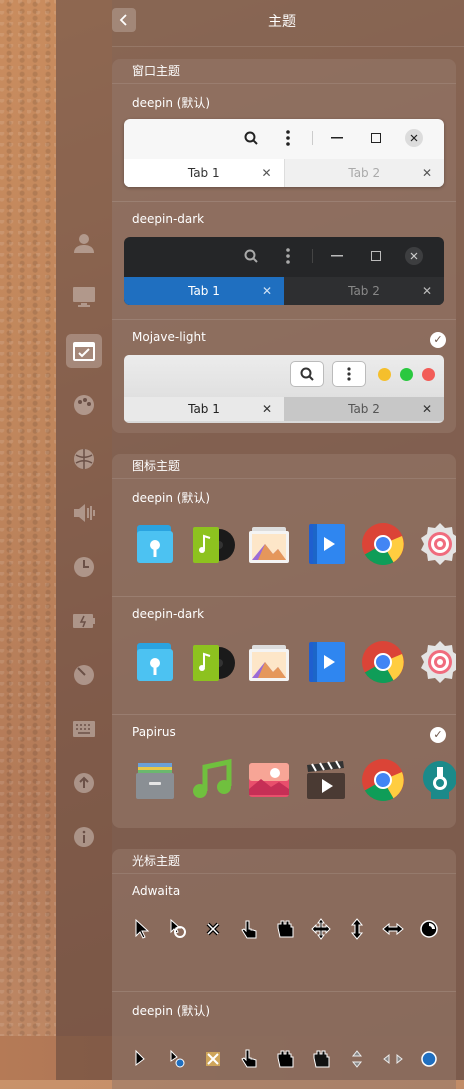  What do you see at coordinates (84, 351) in the screenshot?
I see `personalization-icon` at bounding box center [84, 351].